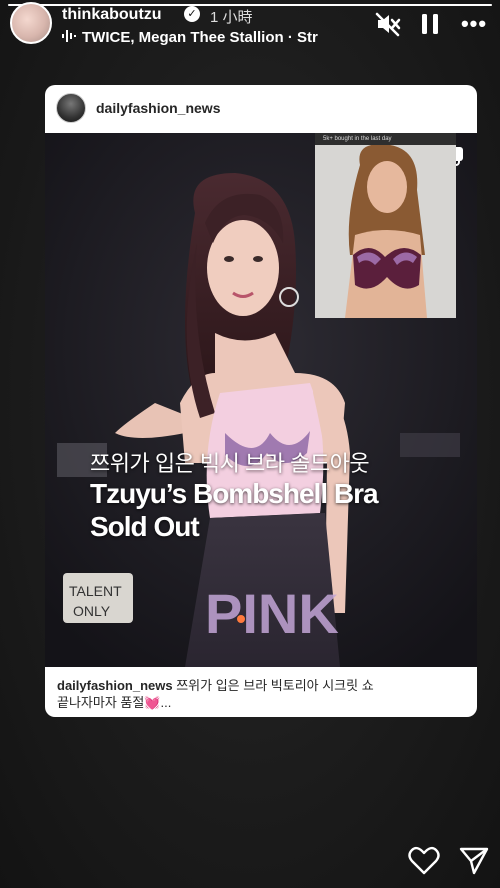 This screenshot has width=500, height=888. I want to click on send-icon, so click(474, 861).